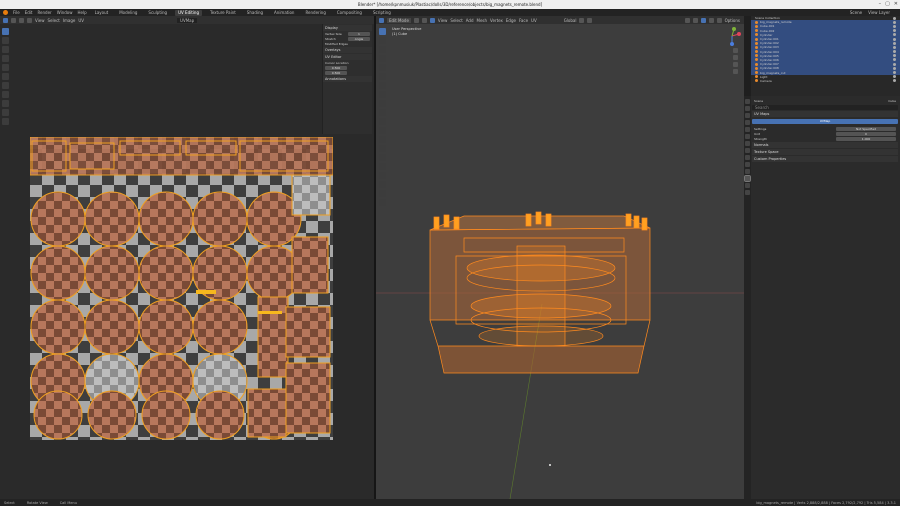 The width and height of the screenshot is (900, 506). What do you see at coordinates (570, 20) in the screenshot?
I see `orientation-selector: Global` at bounding box center [570, 20].